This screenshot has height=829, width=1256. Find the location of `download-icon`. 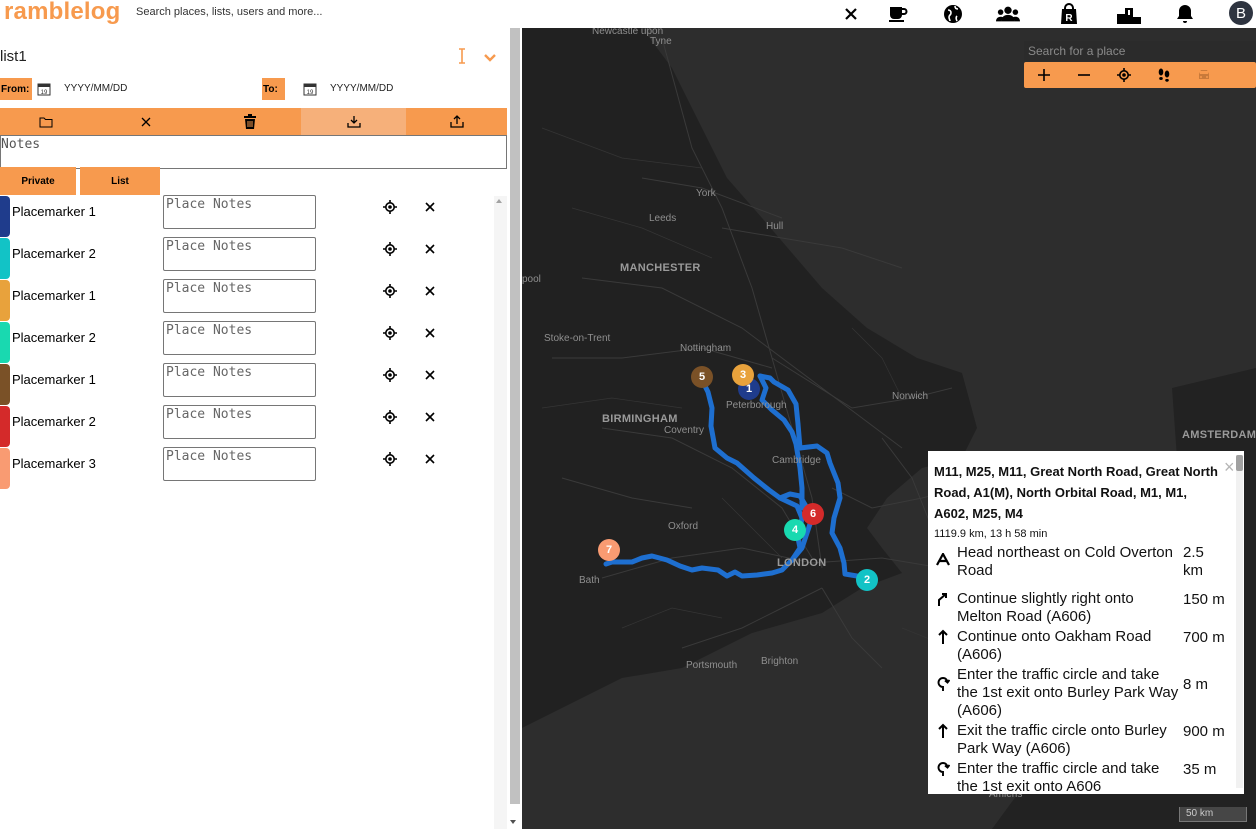

download-icon is located at coordinates (353, 122).